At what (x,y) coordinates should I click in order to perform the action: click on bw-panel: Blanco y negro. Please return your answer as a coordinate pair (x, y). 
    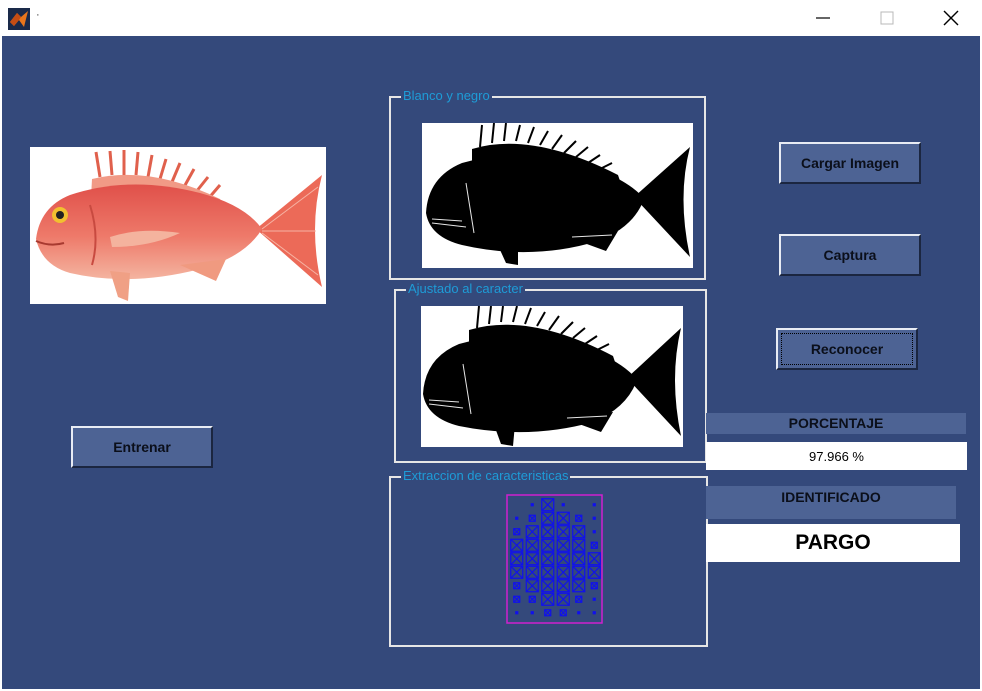
    Looking at the image, I should click on (547, 184).